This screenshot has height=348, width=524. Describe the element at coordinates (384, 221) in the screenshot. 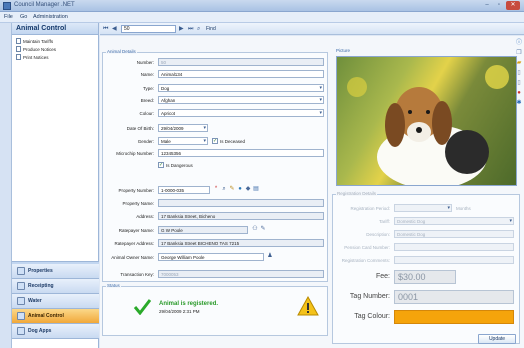

I see `tariff-label: Tariff:` at that location.